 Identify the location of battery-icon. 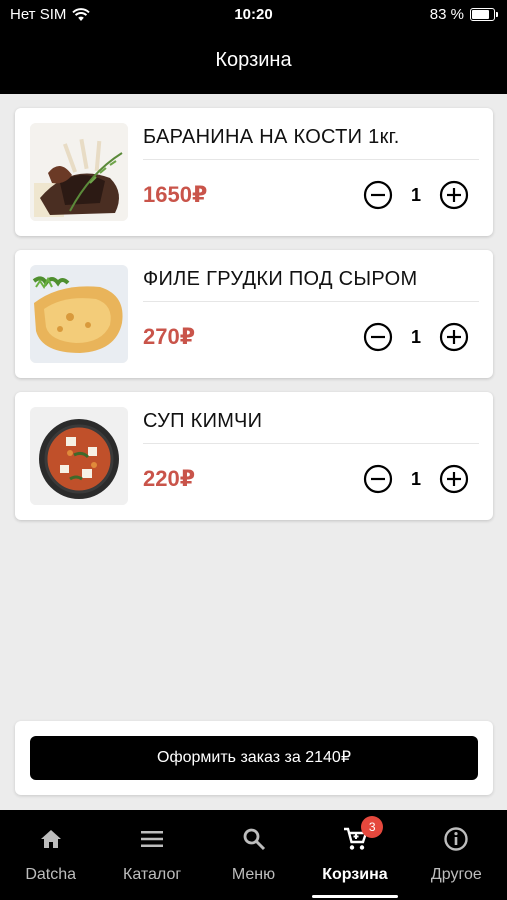
(484, 14).